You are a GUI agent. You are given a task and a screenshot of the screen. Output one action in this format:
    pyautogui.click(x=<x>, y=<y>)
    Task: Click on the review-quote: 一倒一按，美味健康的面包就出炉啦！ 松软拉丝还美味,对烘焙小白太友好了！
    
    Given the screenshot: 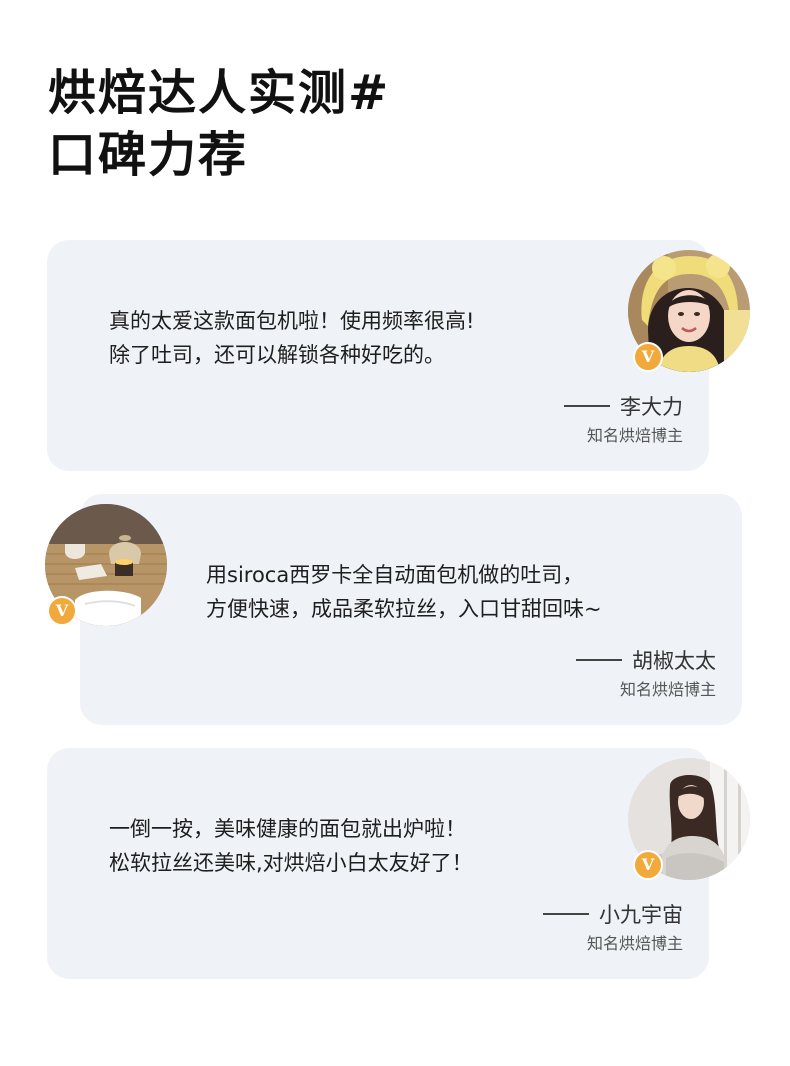 What is the action you would take?
    pyautogui.click(x=291, y=846)
    